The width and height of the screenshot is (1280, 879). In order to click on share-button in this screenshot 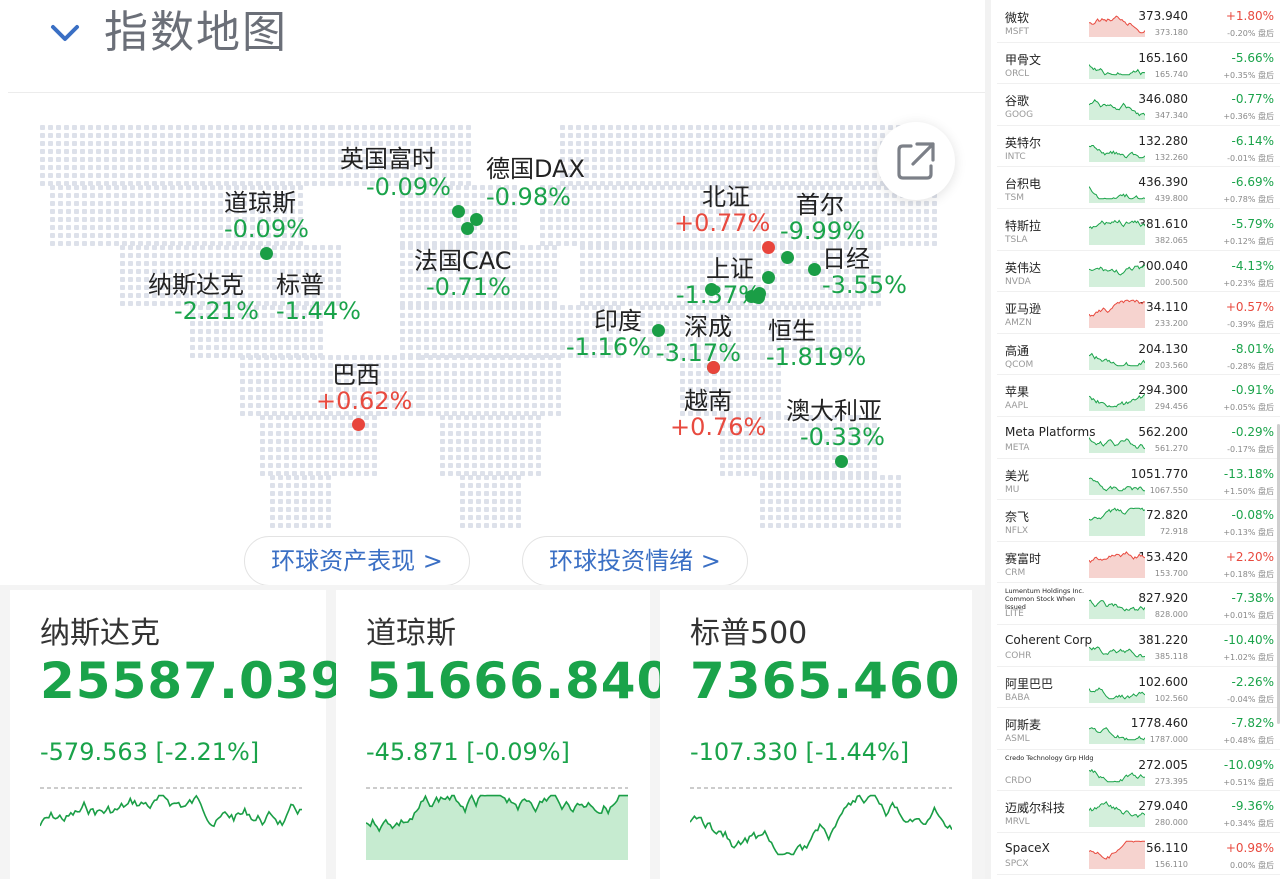, I will do `click(916, 161)`.